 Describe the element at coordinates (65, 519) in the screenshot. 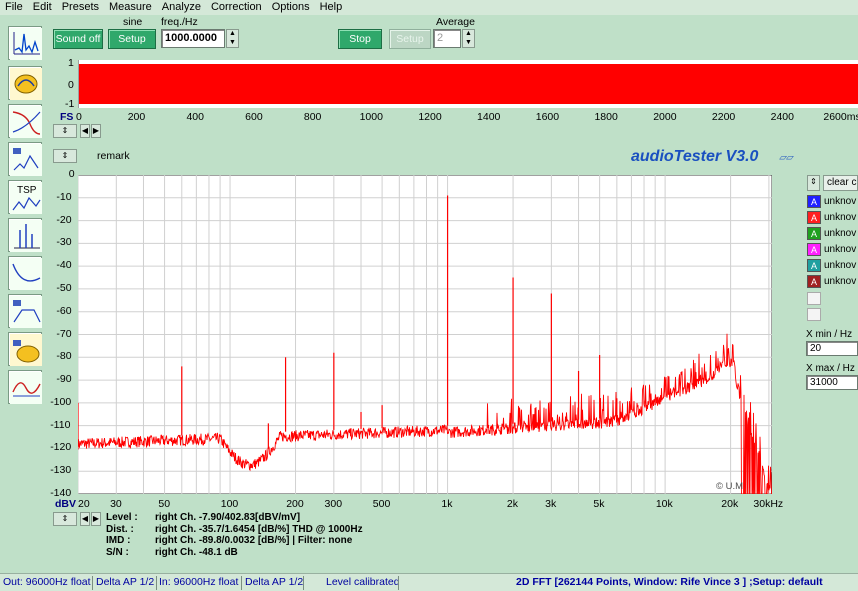

I see `zoom-stepper-fft: ⇕` at that location.